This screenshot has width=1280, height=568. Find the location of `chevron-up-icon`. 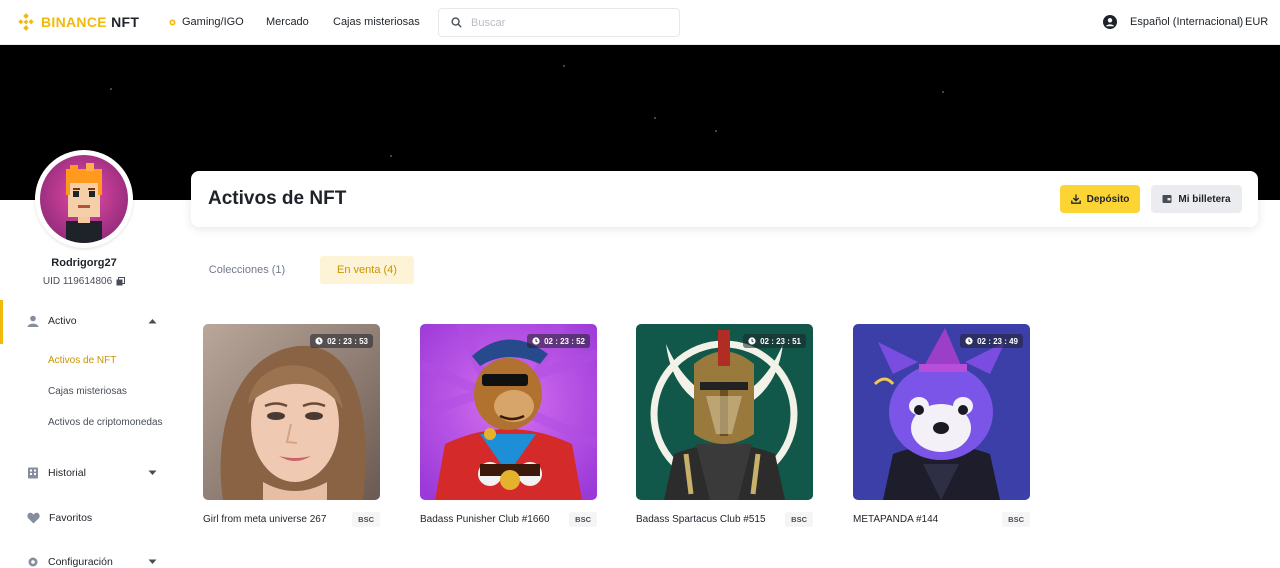

chevron-up-icon is located at coordinates (152, 321).